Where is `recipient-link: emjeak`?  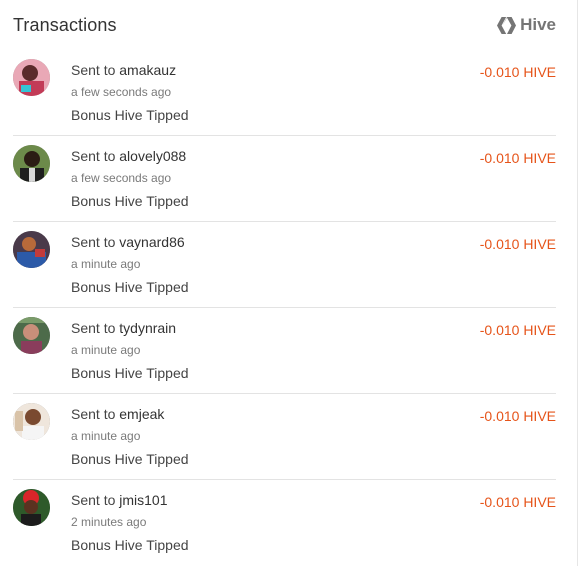 recipient-link: emjeak is located at coordinates (141, 414).